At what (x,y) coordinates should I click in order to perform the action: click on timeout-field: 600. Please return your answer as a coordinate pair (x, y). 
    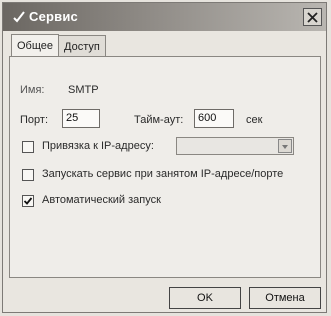
    Looking at the image, I should click on (214, 118).